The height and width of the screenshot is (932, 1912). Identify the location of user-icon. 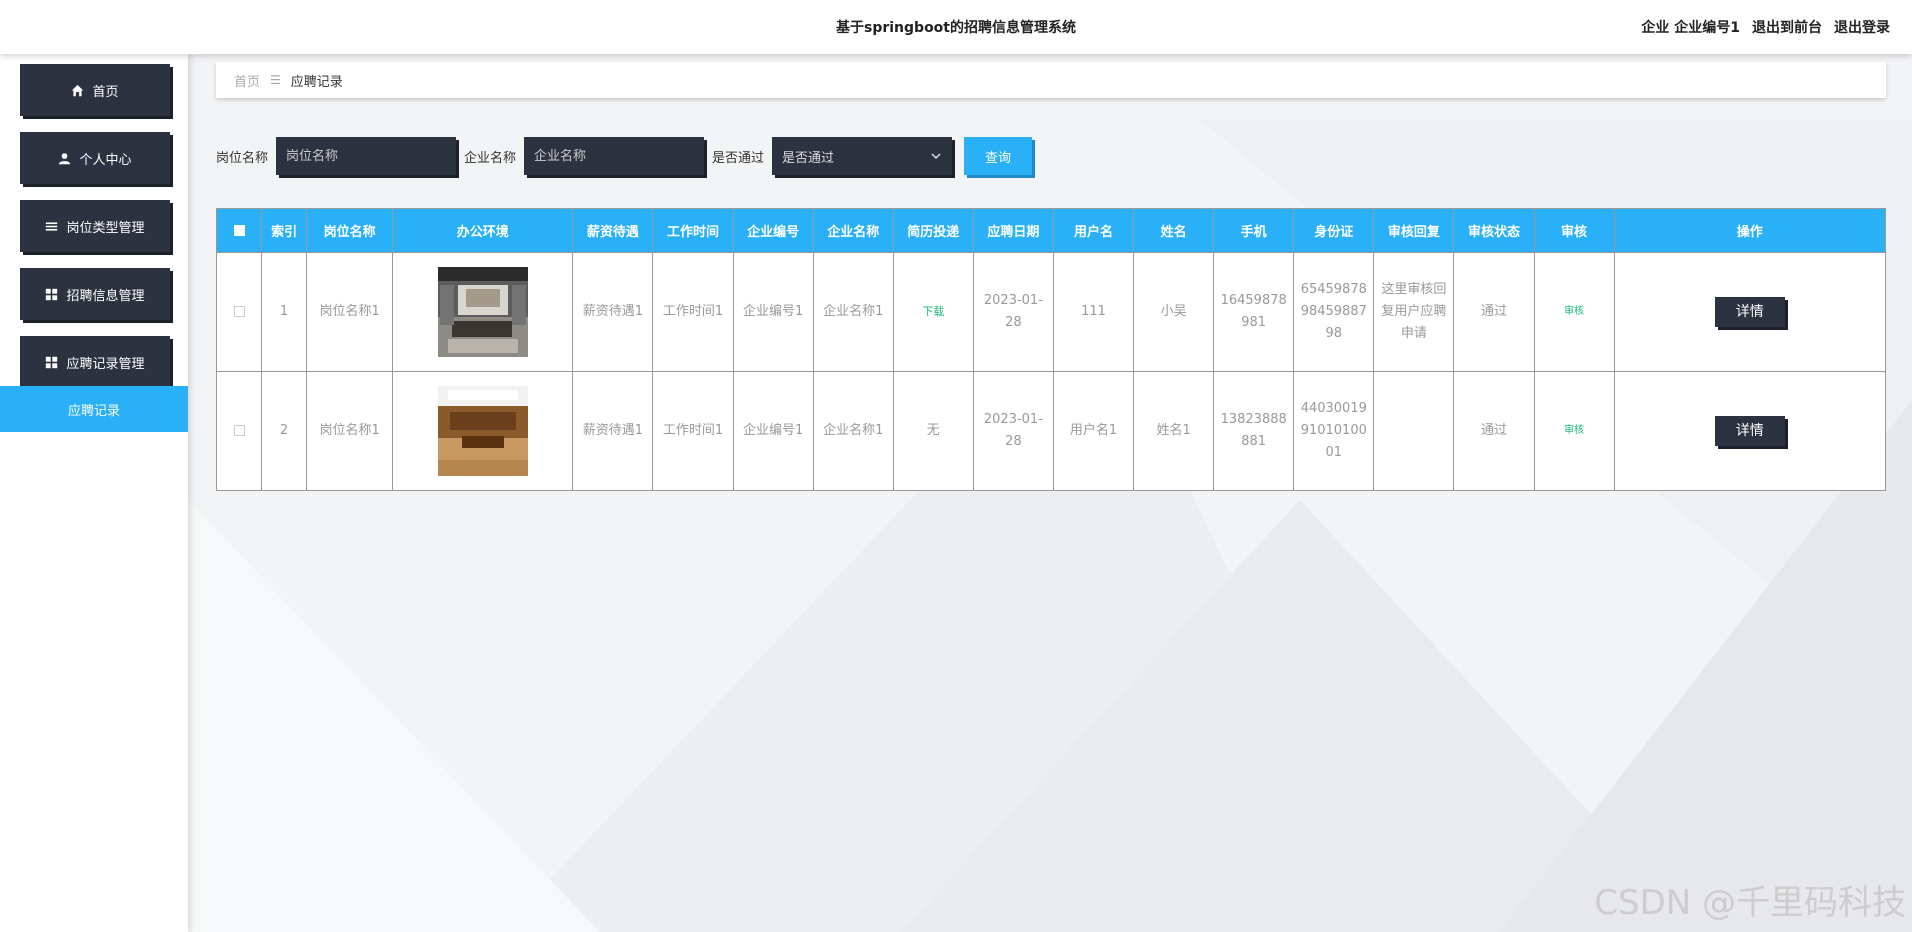
(65, 158).